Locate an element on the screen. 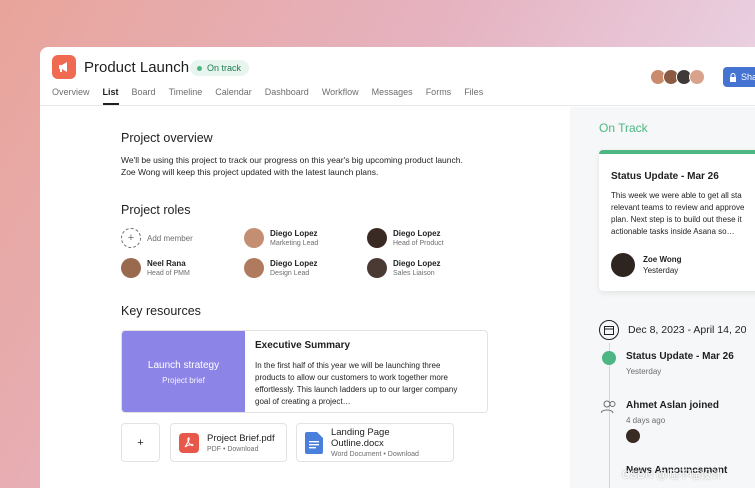 The width and height of the screenshot is (755, 488). status-badge: On track is located at coordinates (220, 68).